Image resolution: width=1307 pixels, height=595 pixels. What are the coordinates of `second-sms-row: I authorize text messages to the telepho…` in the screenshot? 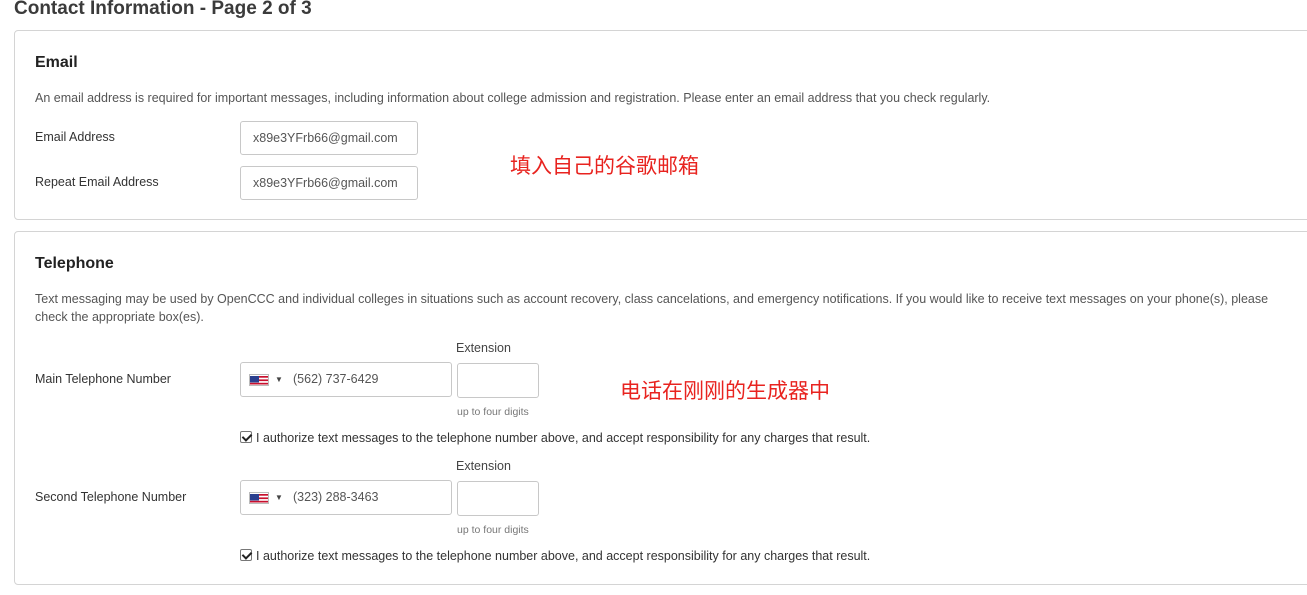 It's located at (555, 556).